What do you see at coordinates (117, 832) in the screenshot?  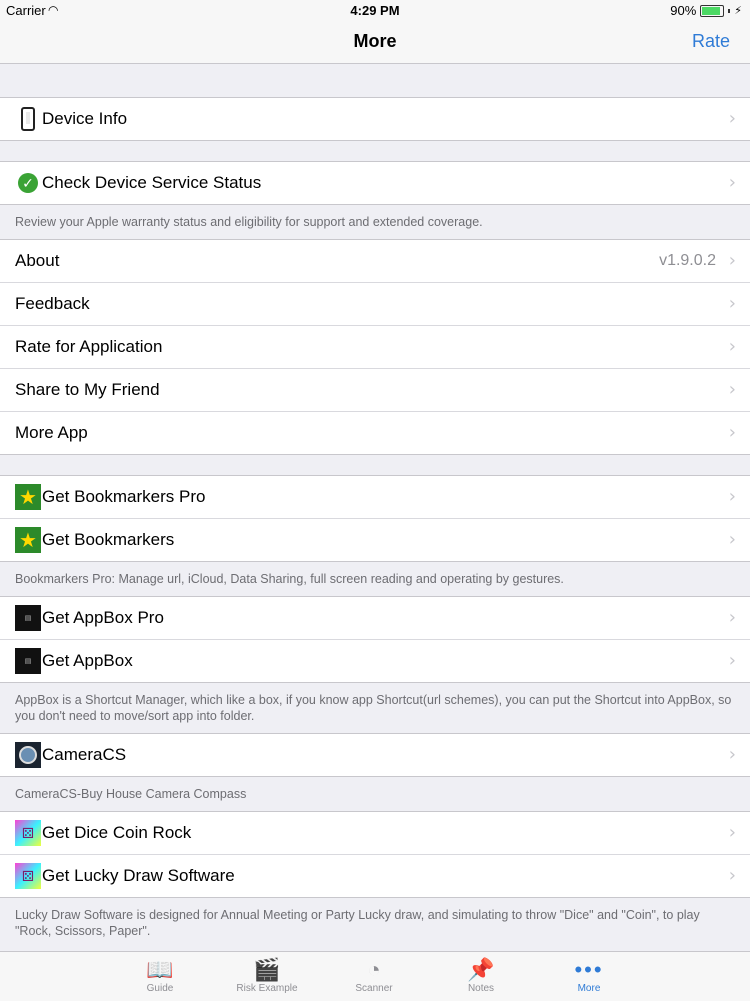 I see `row-label: Get Dice Coin Rock` at bounding box center [117, 832].